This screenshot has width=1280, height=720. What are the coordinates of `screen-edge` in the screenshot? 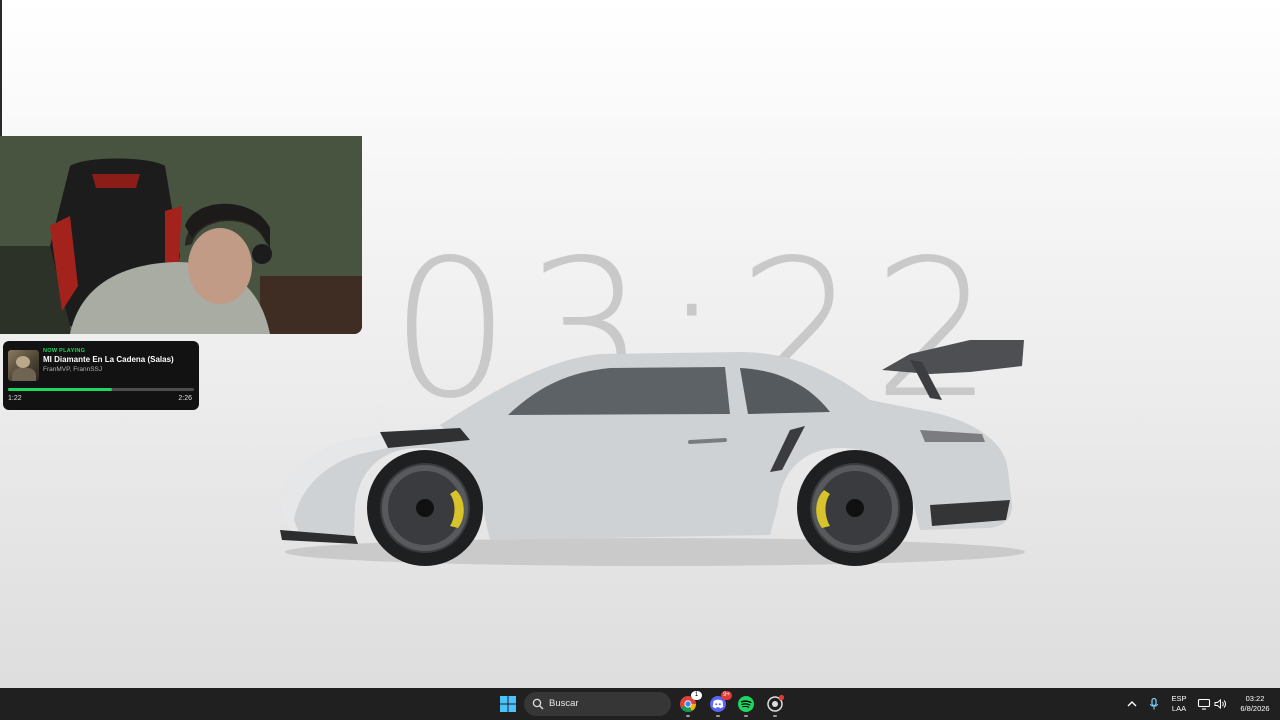 It's located at (1, 68).